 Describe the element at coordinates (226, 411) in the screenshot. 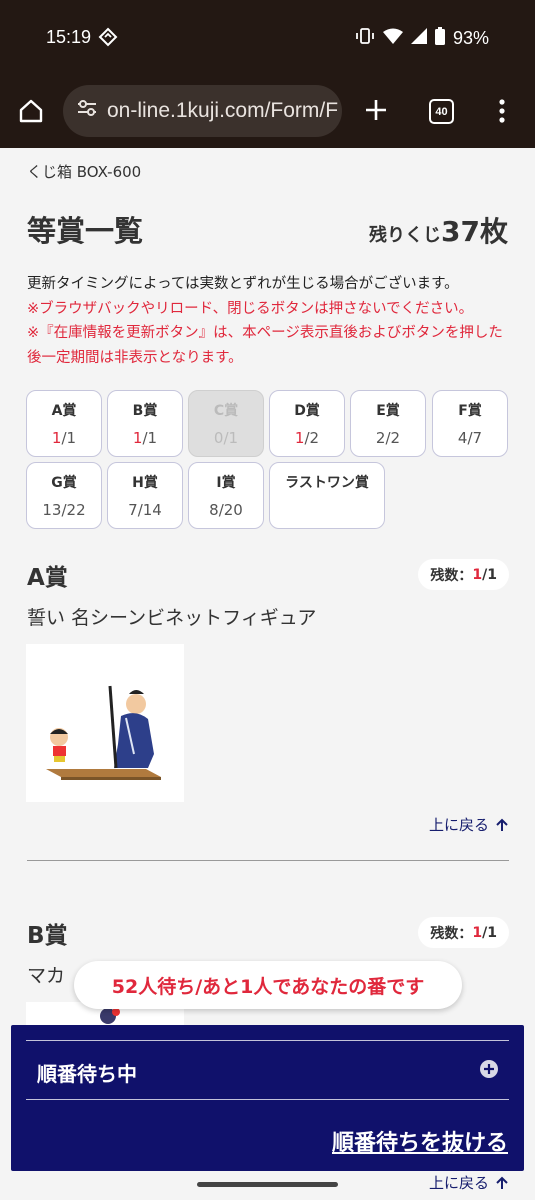

I see `grade-label: C賞` at that location.